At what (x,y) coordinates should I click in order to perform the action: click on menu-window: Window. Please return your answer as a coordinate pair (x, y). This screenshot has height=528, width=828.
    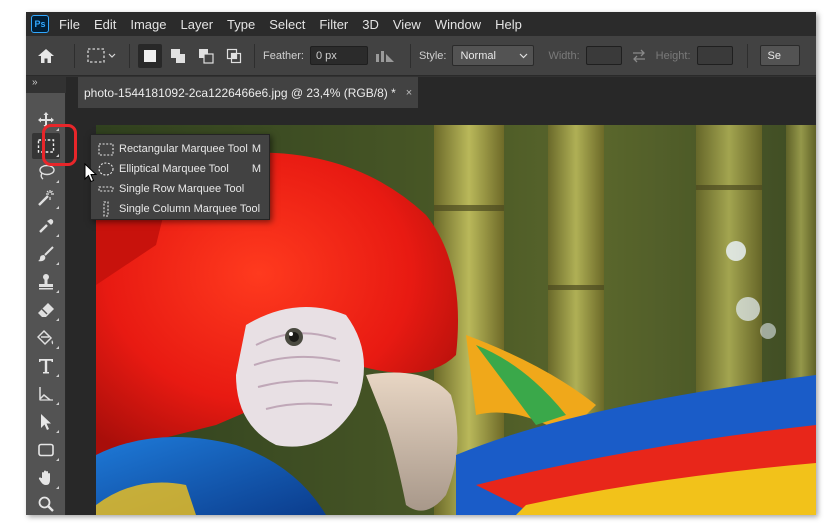
    Looking at the image, I should click on (458, 24).